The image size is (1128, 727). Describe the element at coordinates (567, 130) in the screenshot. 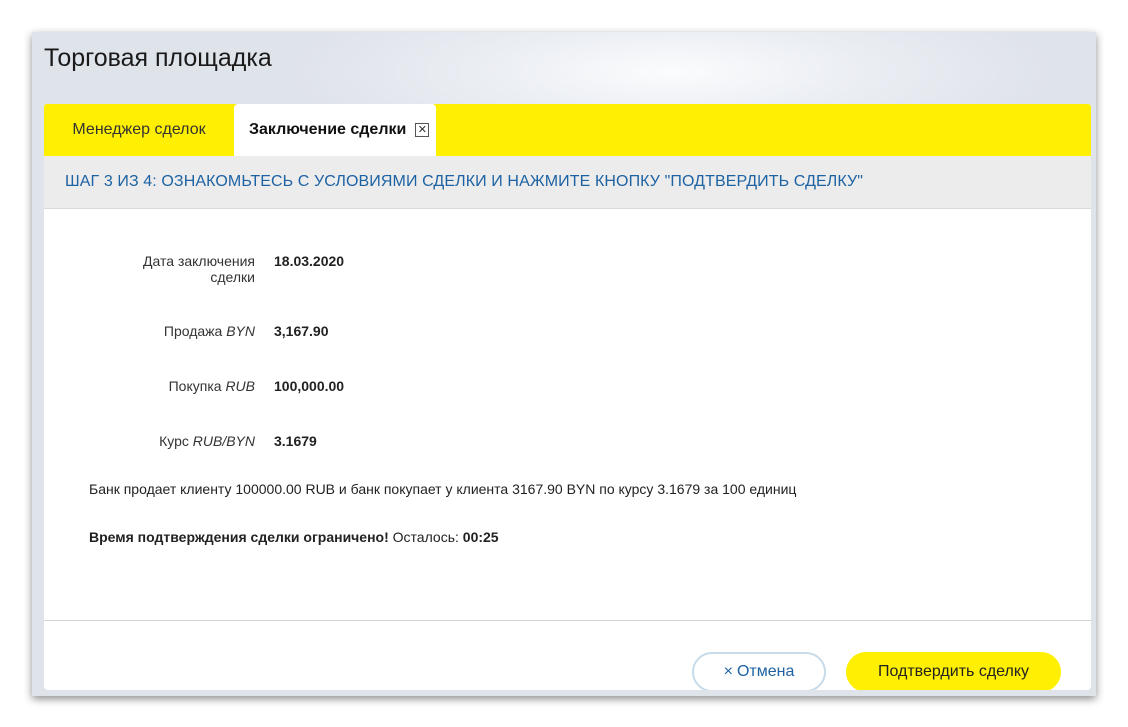

I see `tab-bar: Менеджер сделок Заключение сделки ✕` at that location.